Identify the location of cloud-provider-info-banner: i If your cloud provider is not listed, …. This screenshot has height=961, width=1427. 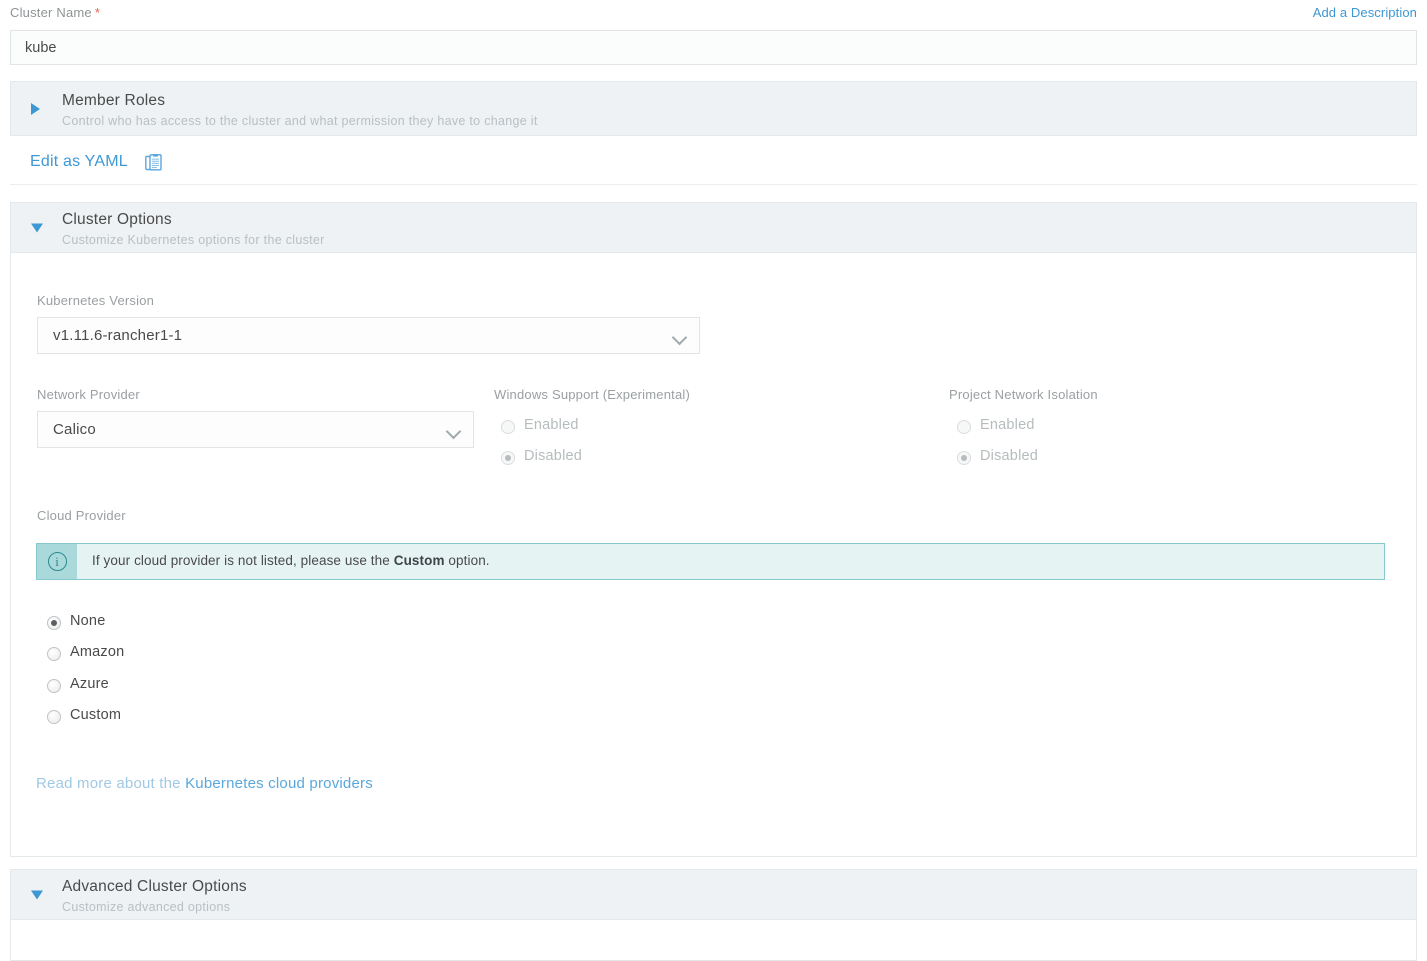
(710, 561).